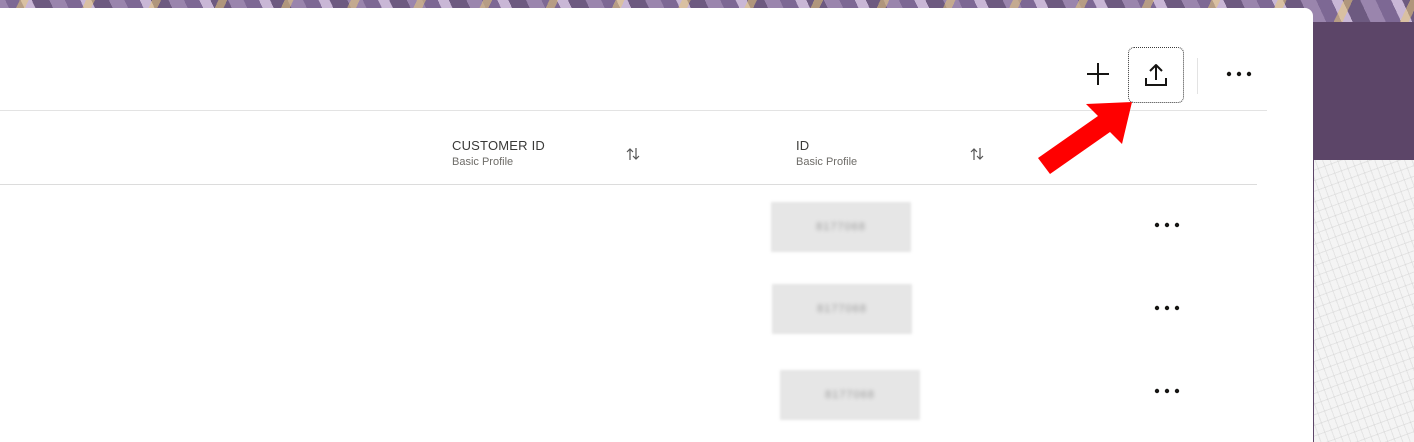 The height and width of the screenshot is (442, 1414). I want to click on toolbar-divider, so click(1197, 76).